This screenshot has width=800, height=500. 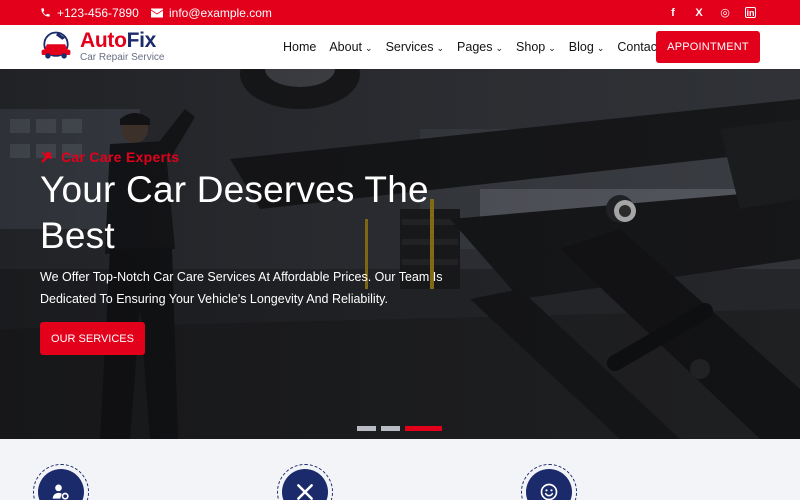 What do you see at coordinates (549, 491) in the screenshot?
I see `smile-icon` at bounding box center [549, 491].